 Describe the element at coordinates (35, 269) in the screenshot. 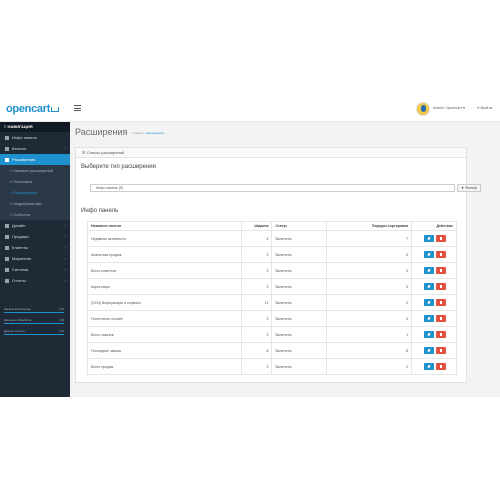

I see `sidebar-item-system: Система ›` at that location.